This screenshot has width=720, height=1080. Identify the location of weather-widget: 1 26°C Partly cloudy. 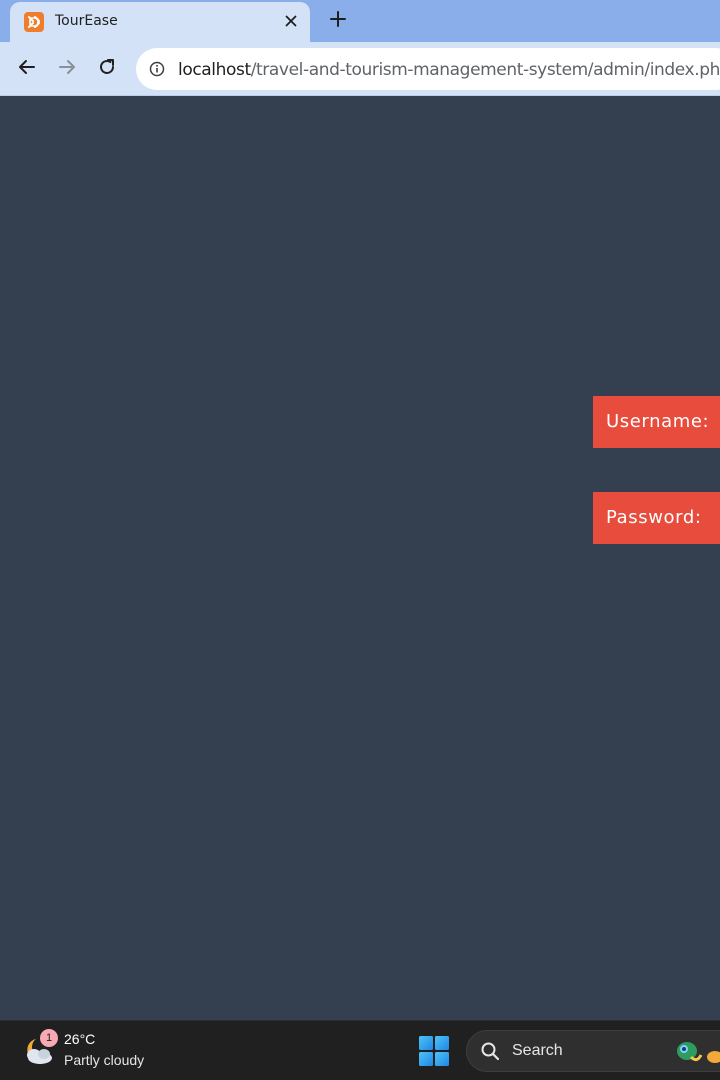
(102, 1051).